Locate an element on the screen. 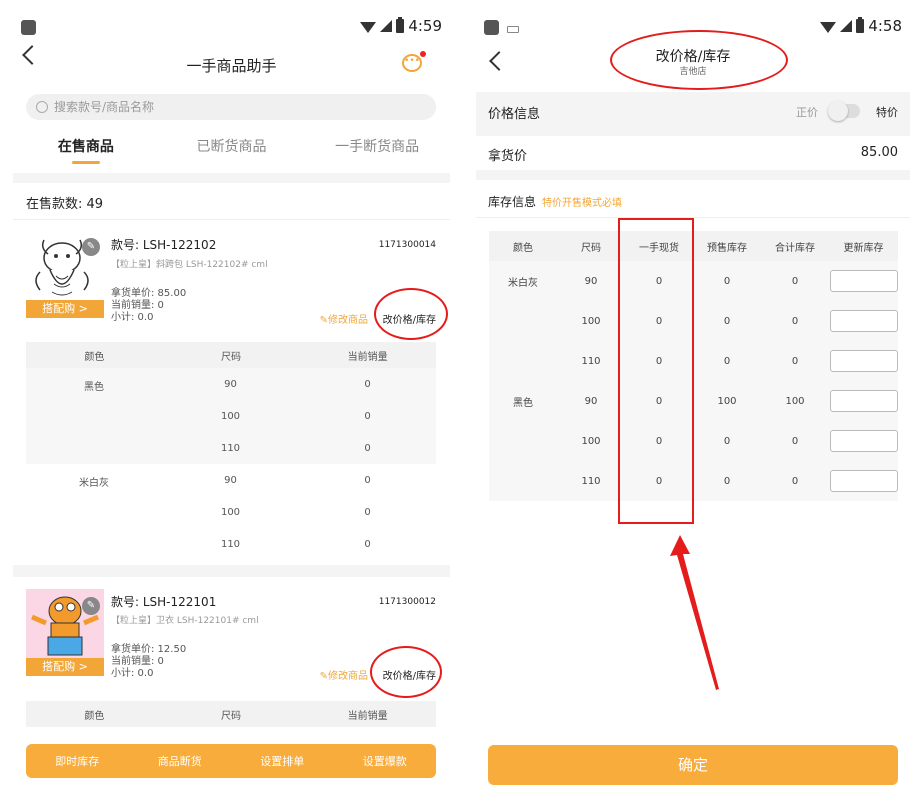 Image resolution: width=923 pixels, height=796 pixels. product-id: 1171300014 is located at coordinates (407, 245).